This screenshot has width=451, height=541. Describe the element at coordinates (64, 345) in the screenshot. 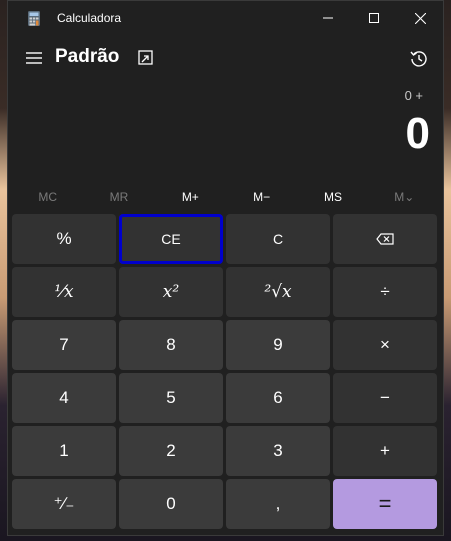

I see `digit-7-button: 7` at that location.